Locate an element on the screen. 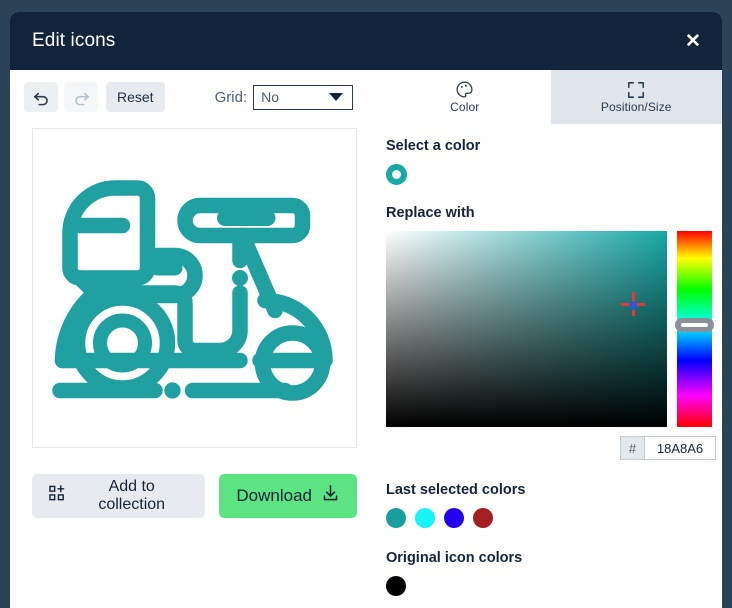  undo-icon is located at coordinates (41, 97).